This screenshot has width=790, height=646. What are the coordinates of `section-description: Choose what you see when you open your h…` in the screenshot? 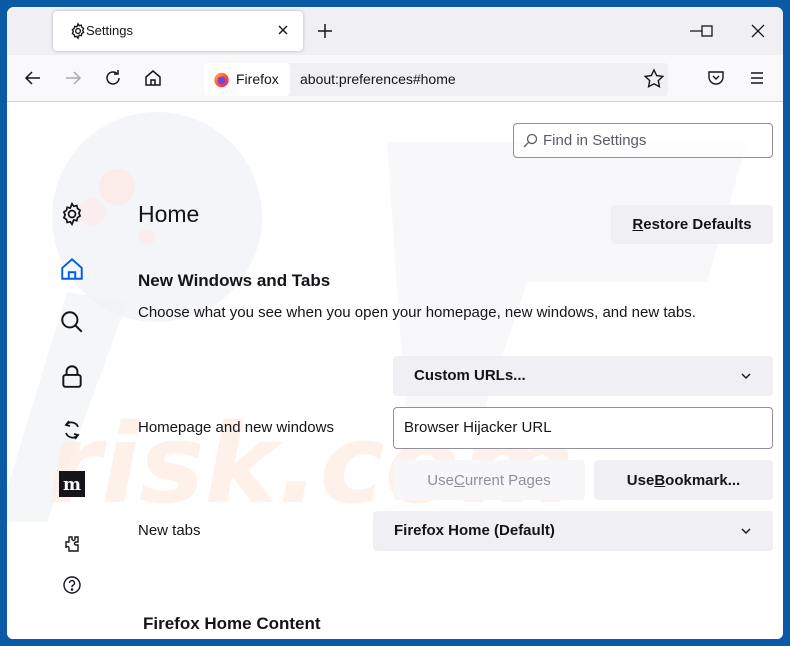 It's located at (417, 312).